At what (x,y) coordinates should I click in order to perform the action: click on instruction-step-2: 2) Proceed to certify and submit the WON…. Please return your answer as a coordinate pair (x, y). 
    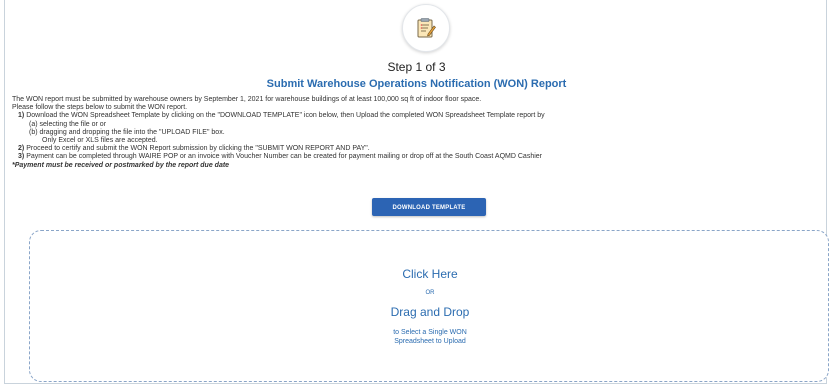
    Looking at the image, I should click on (417, 149).